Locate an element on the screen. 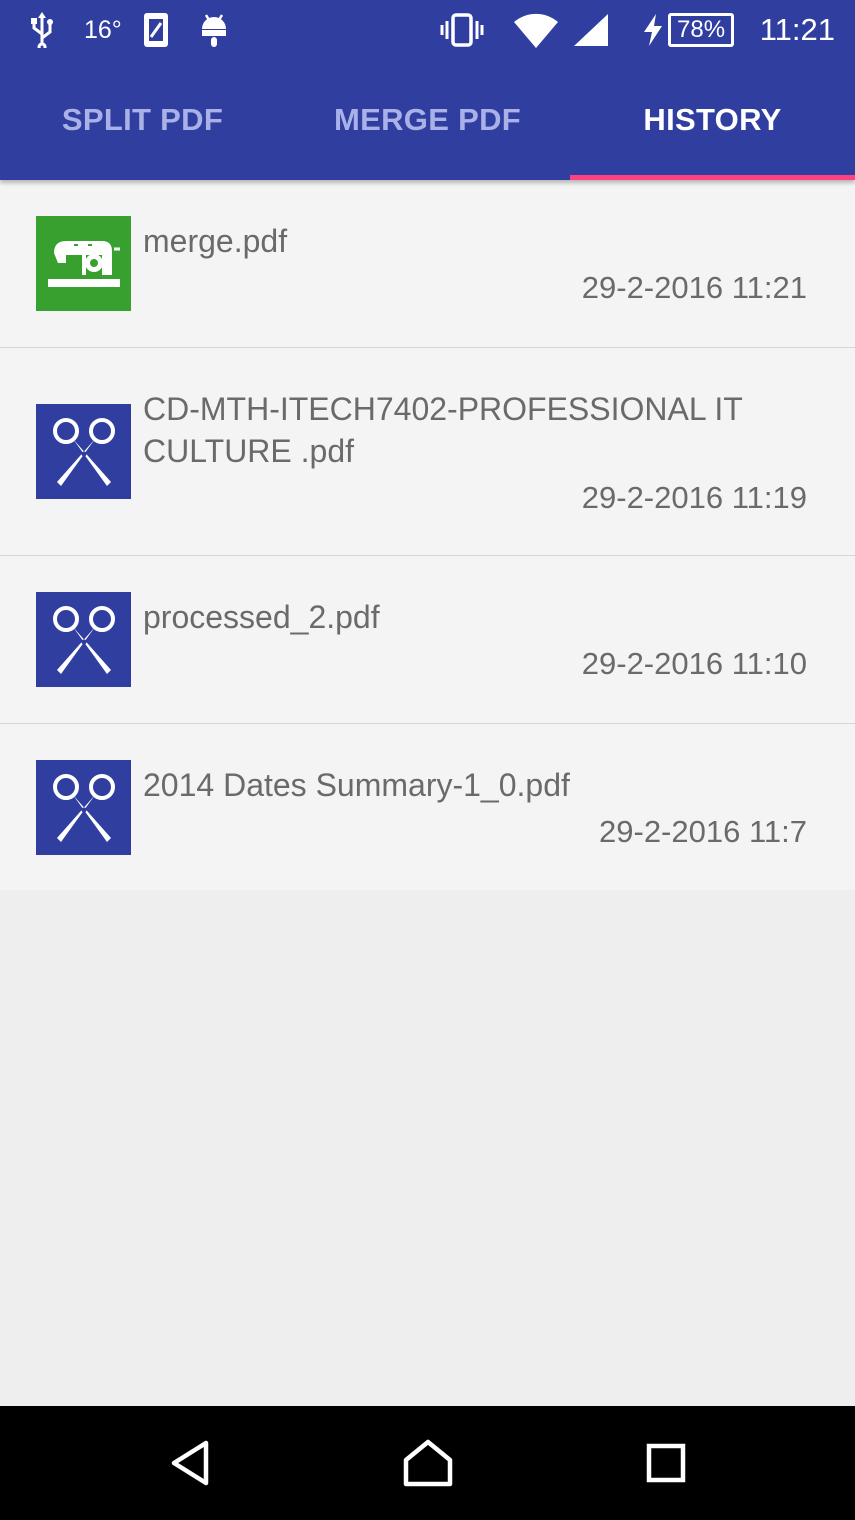 The width and height of the screenshot is (855, 1520). file-name: 2014 Dates Summary-1_0.pdf is located at coordinates (356, 785).